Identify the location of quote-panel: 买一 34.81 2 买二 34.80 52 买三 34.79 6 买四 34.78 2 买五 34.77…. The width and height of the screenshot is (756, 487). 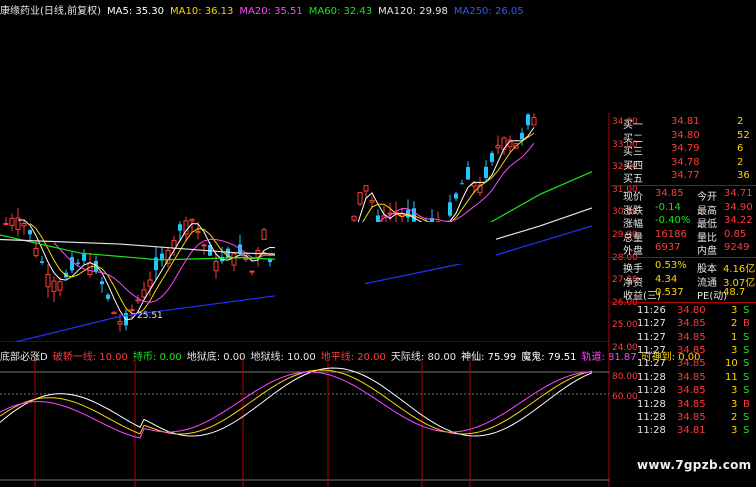
(683, 300).